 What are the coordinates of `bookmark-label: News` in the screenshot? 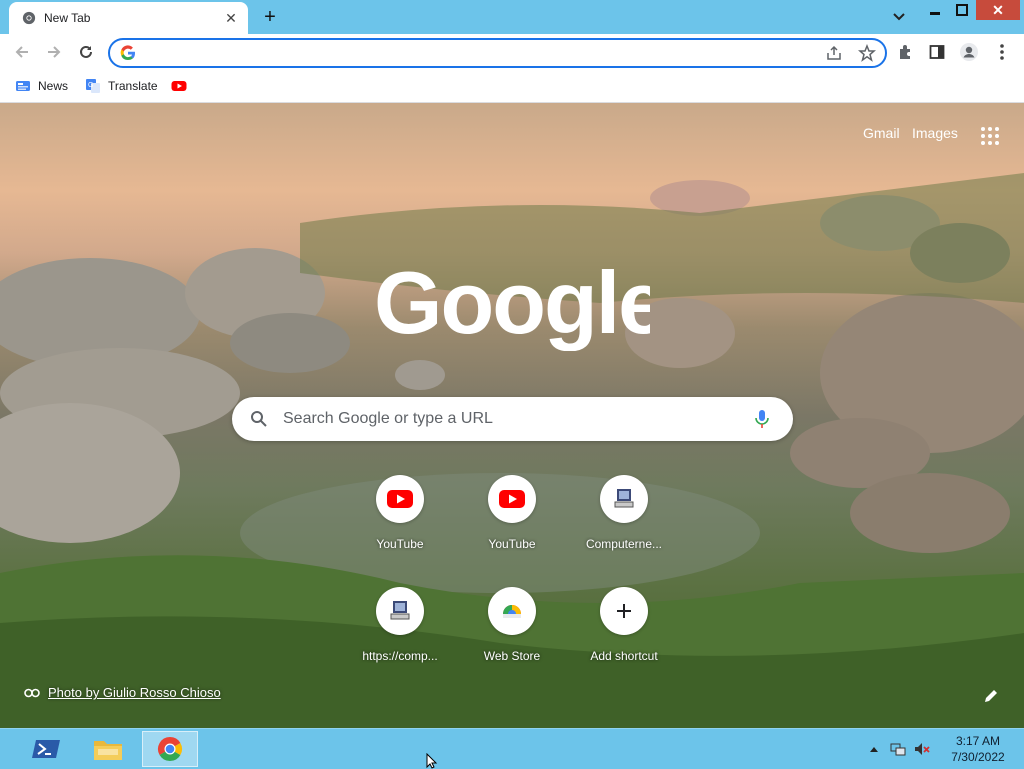 It's located at (53, 86).